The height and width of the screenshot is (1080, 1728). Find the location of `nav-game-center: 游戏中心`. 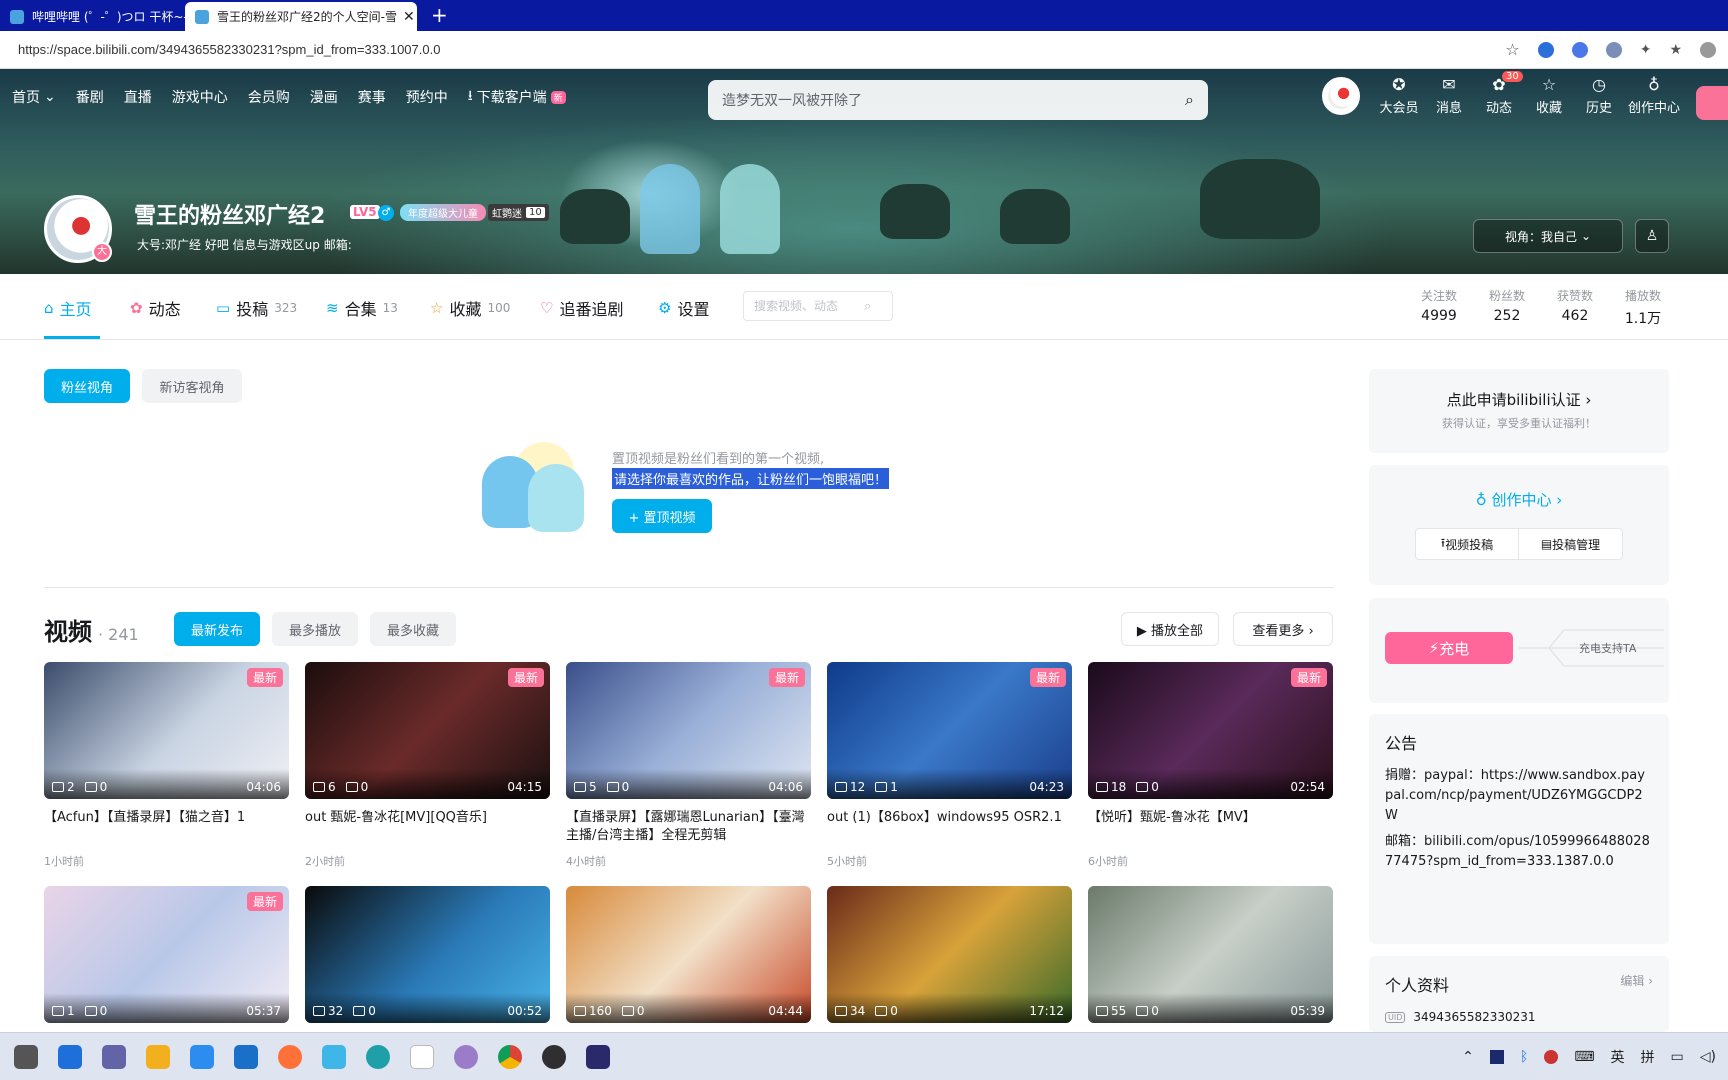

nav-game-center: 游戏中心 is located at coordinates (200, 97).